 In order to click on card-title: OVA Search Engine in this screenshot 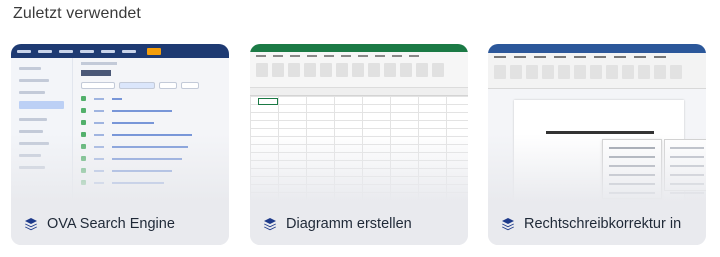, I will do `click(111, 223)`.